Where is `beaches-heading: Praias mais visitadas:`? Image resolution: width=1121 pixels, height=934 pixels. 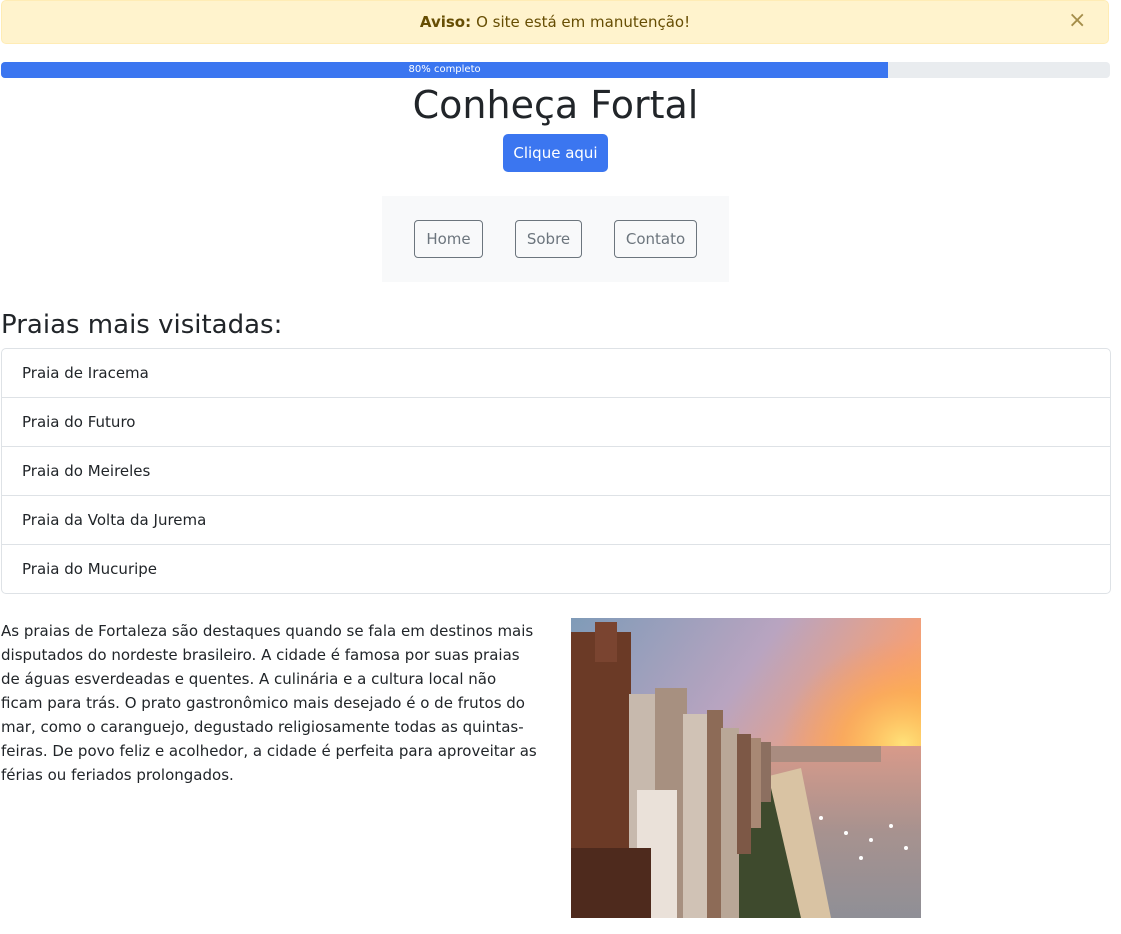
beaches-heading: Praias mais visitadas: is located at coordinates (142, 325).